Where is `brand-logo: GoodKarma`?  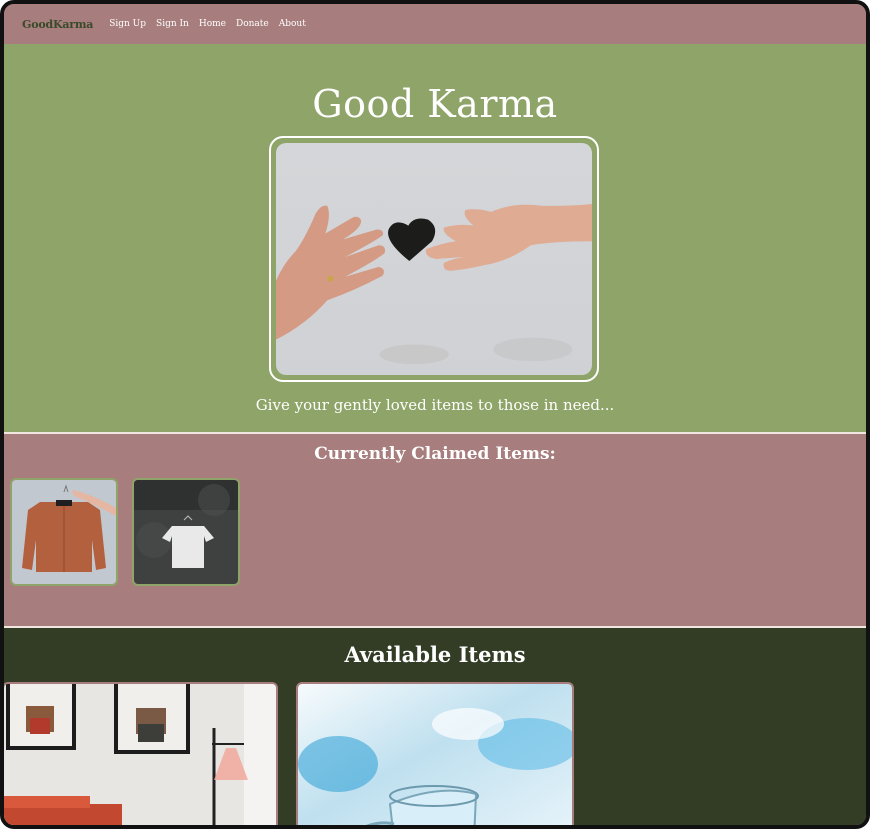 brand-logo: GoodKarma is located at coordinates (57, 24).